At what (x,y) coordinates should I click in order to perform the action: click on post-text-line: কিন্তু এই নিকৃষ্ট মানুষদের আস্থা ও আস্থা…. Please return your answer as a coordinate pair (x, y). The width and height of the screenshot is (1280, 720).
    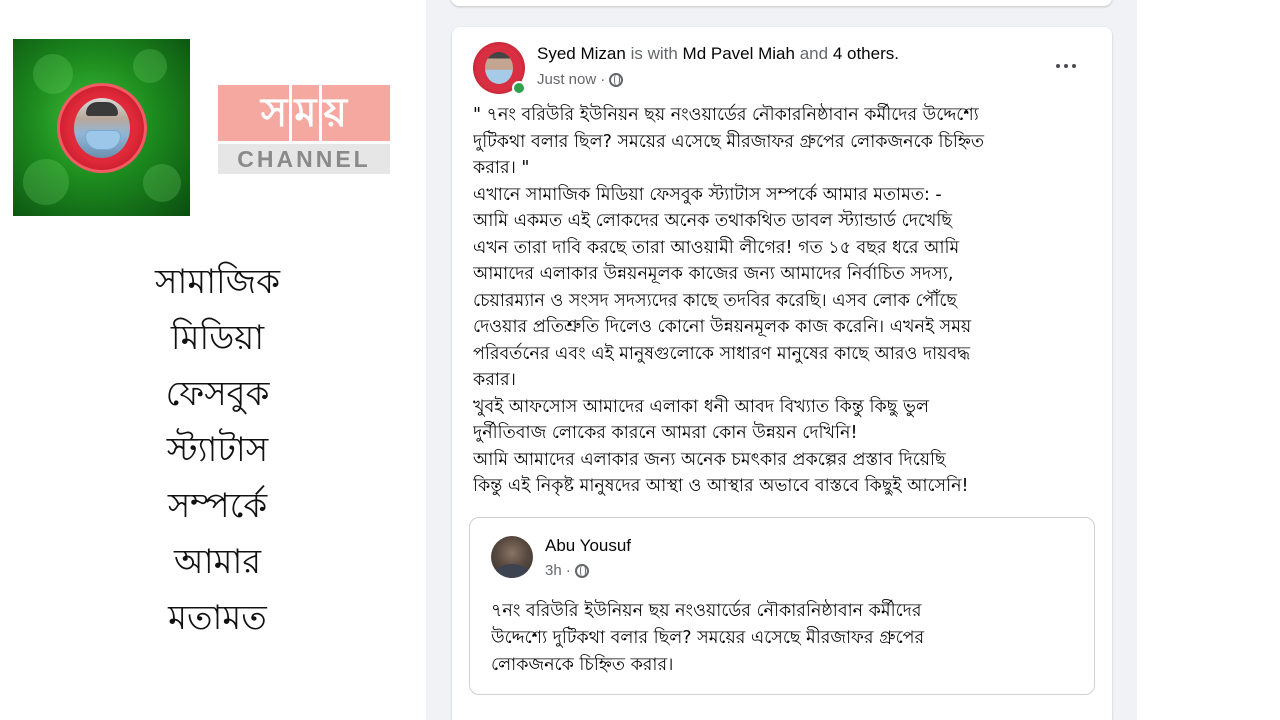
    Looking at the image, I should click on (721, 486).